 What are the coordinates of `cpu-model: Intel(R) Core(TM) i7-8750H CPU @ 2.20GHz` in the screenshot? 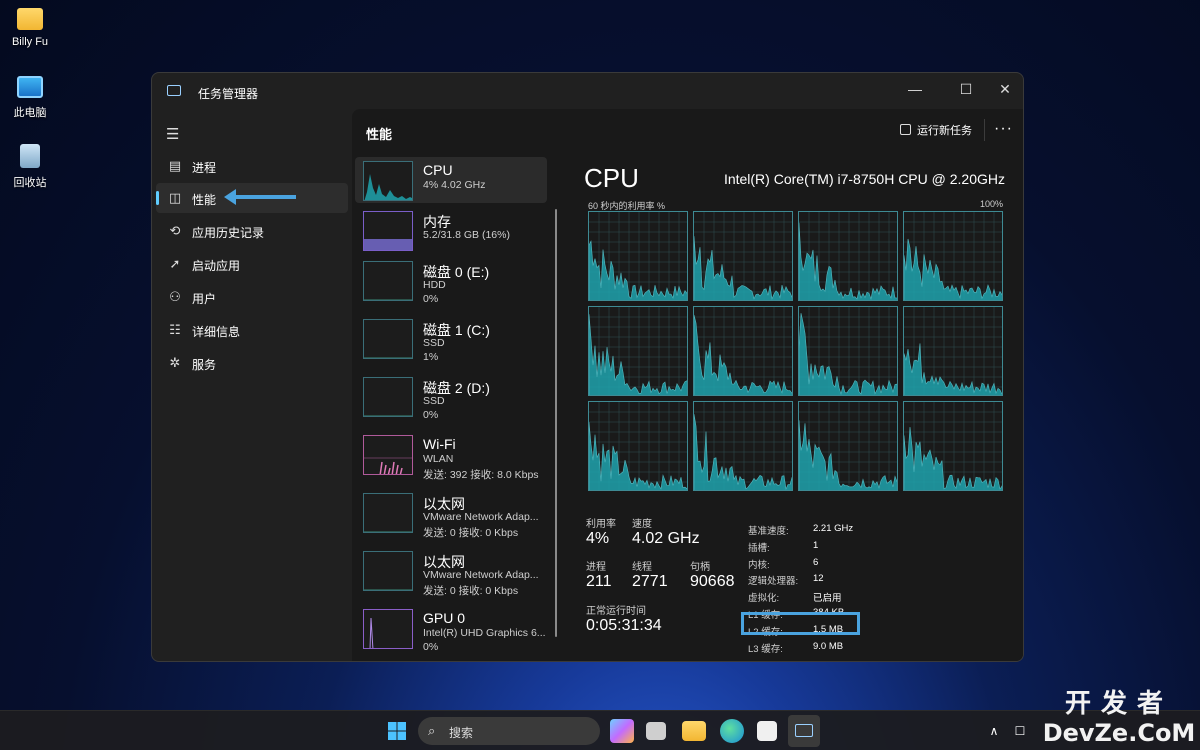 It's located at (864, 179).